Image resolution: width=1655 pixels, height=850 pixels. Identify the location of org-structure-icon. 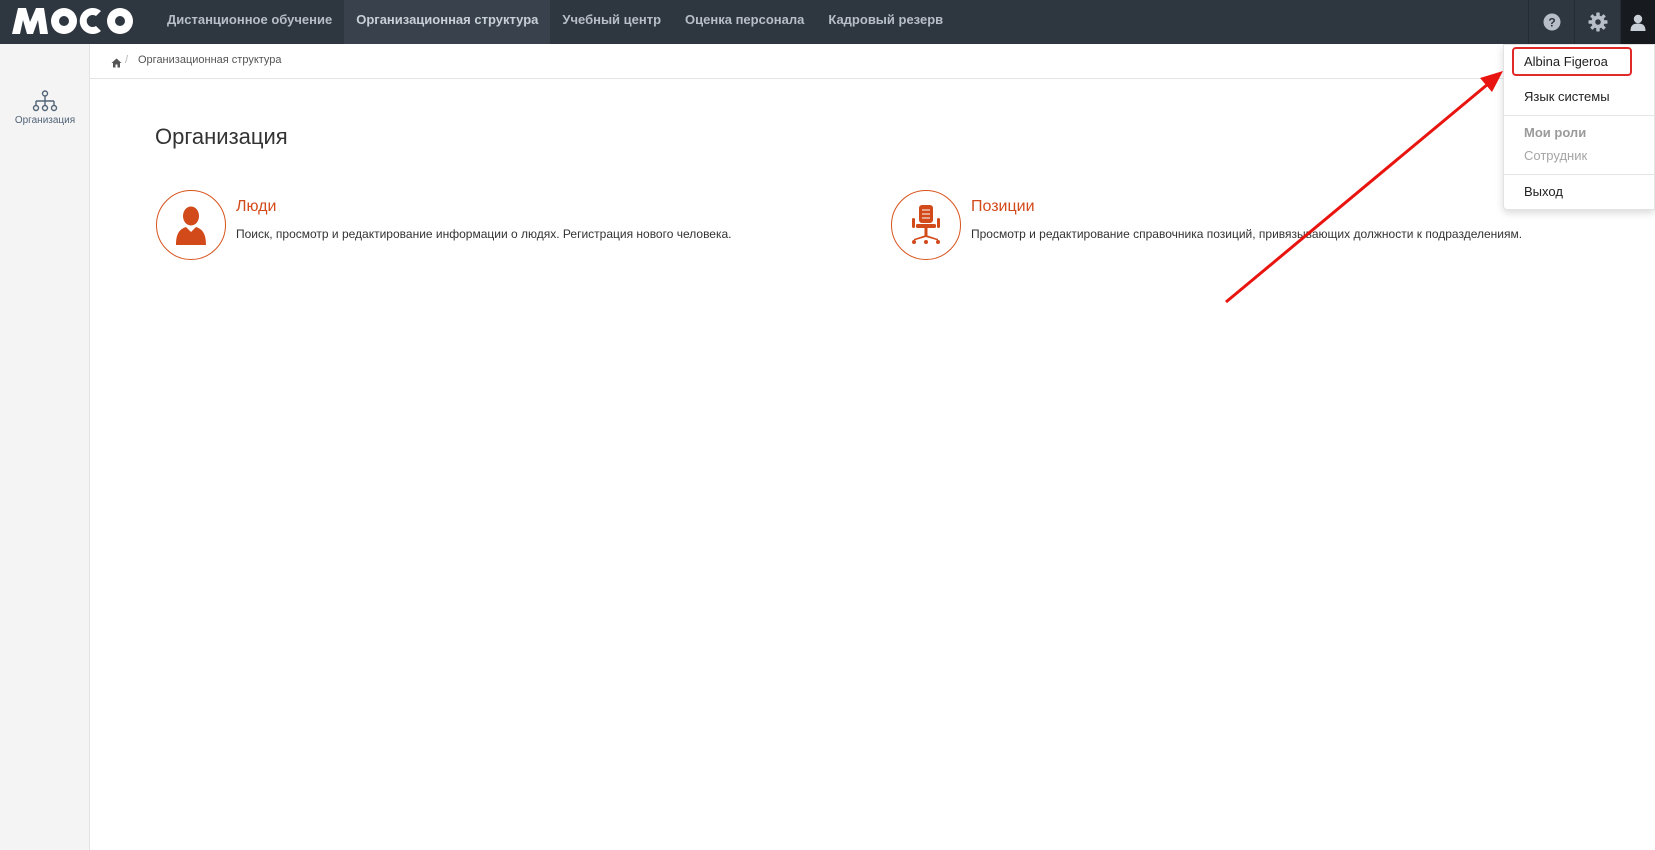
(45, 101).